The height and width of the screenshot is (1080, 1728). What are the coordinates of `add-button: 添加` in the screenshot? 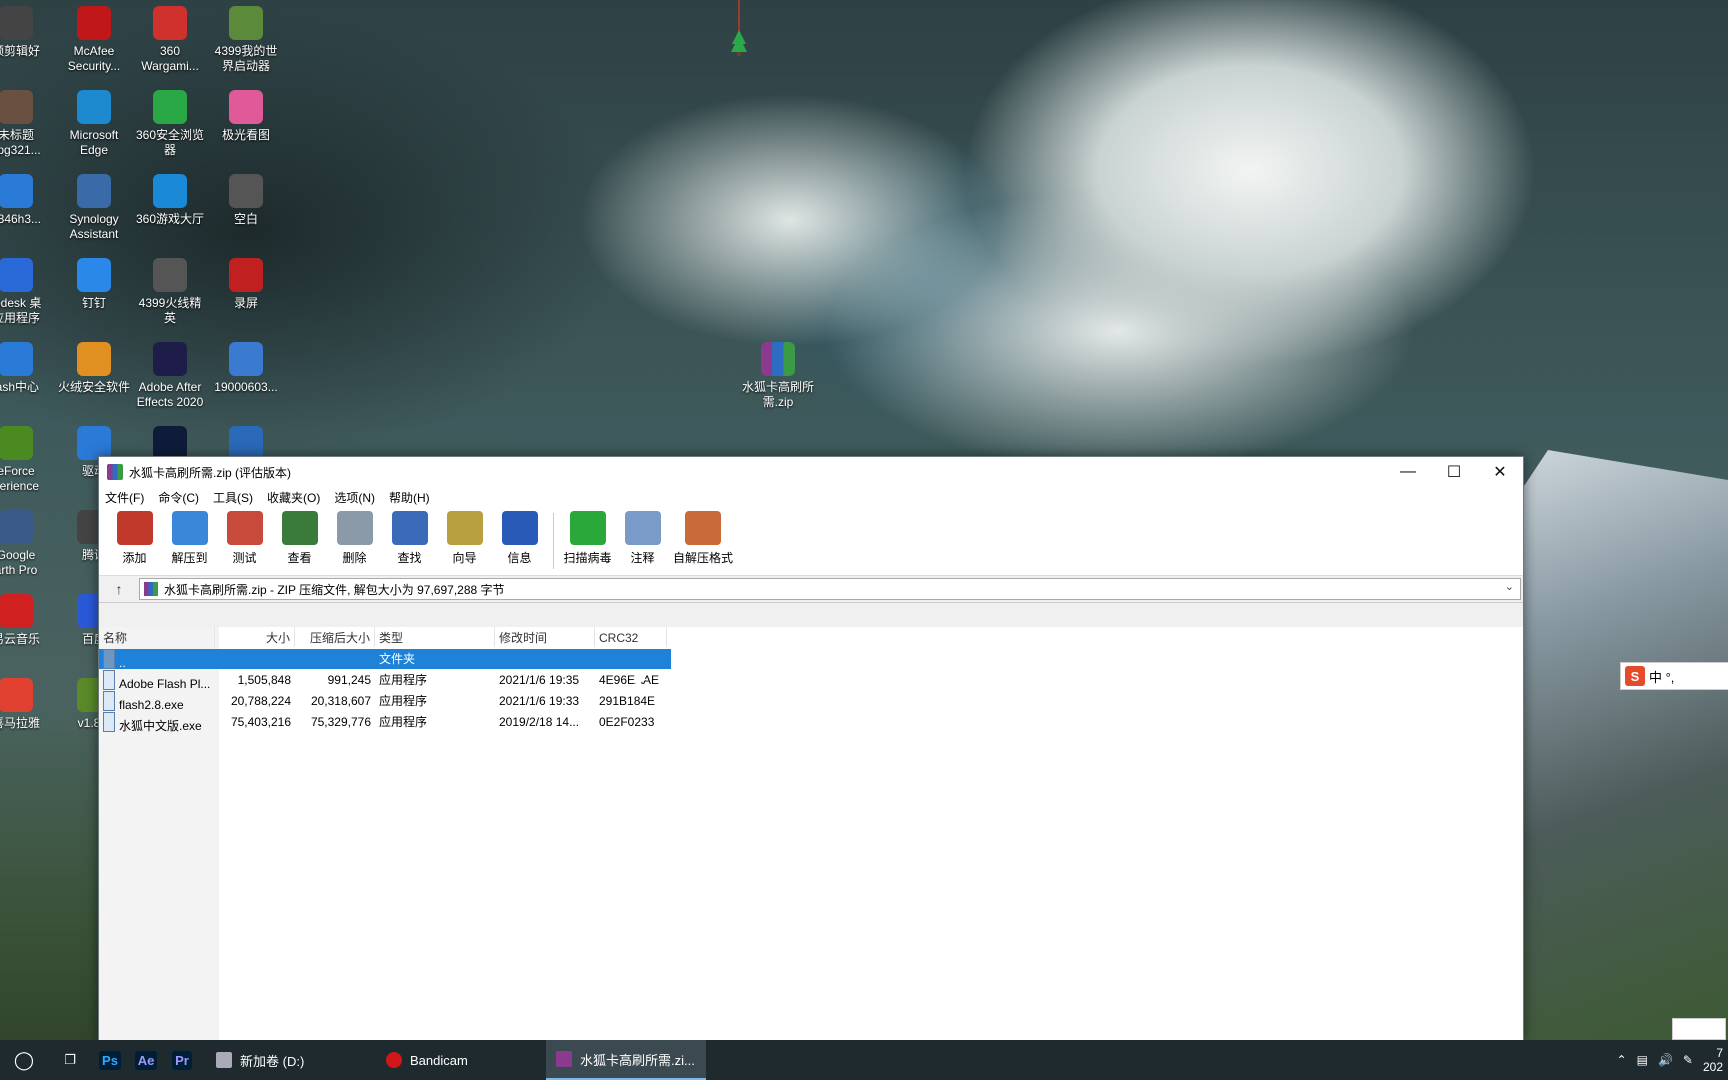 It's located at (134, 536).